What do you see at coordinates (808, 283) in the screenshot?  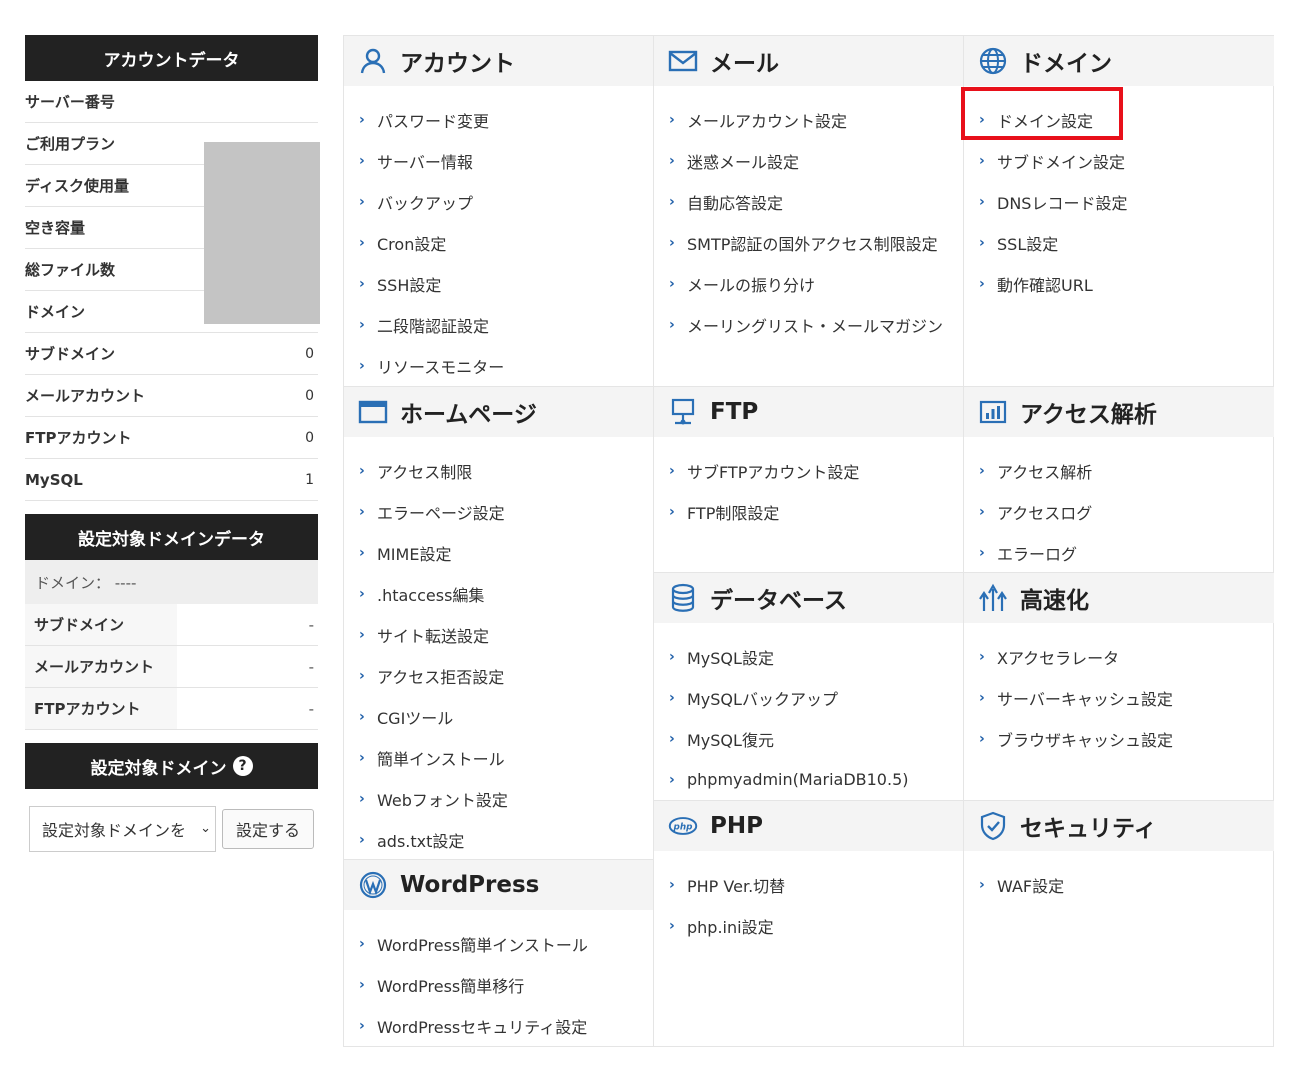 I see `menu-link: › メールの振り分け` at bounding box center [808, 283].